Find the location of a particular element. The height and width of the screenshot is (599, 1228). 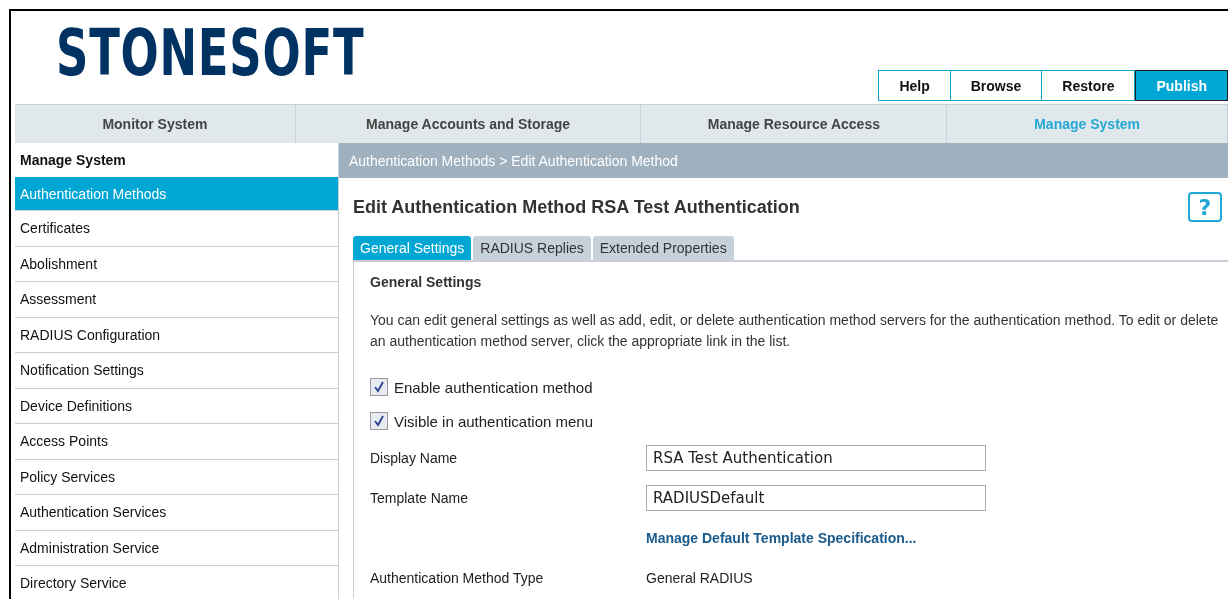

header-button: Browse is located at coordinates (996, 85).